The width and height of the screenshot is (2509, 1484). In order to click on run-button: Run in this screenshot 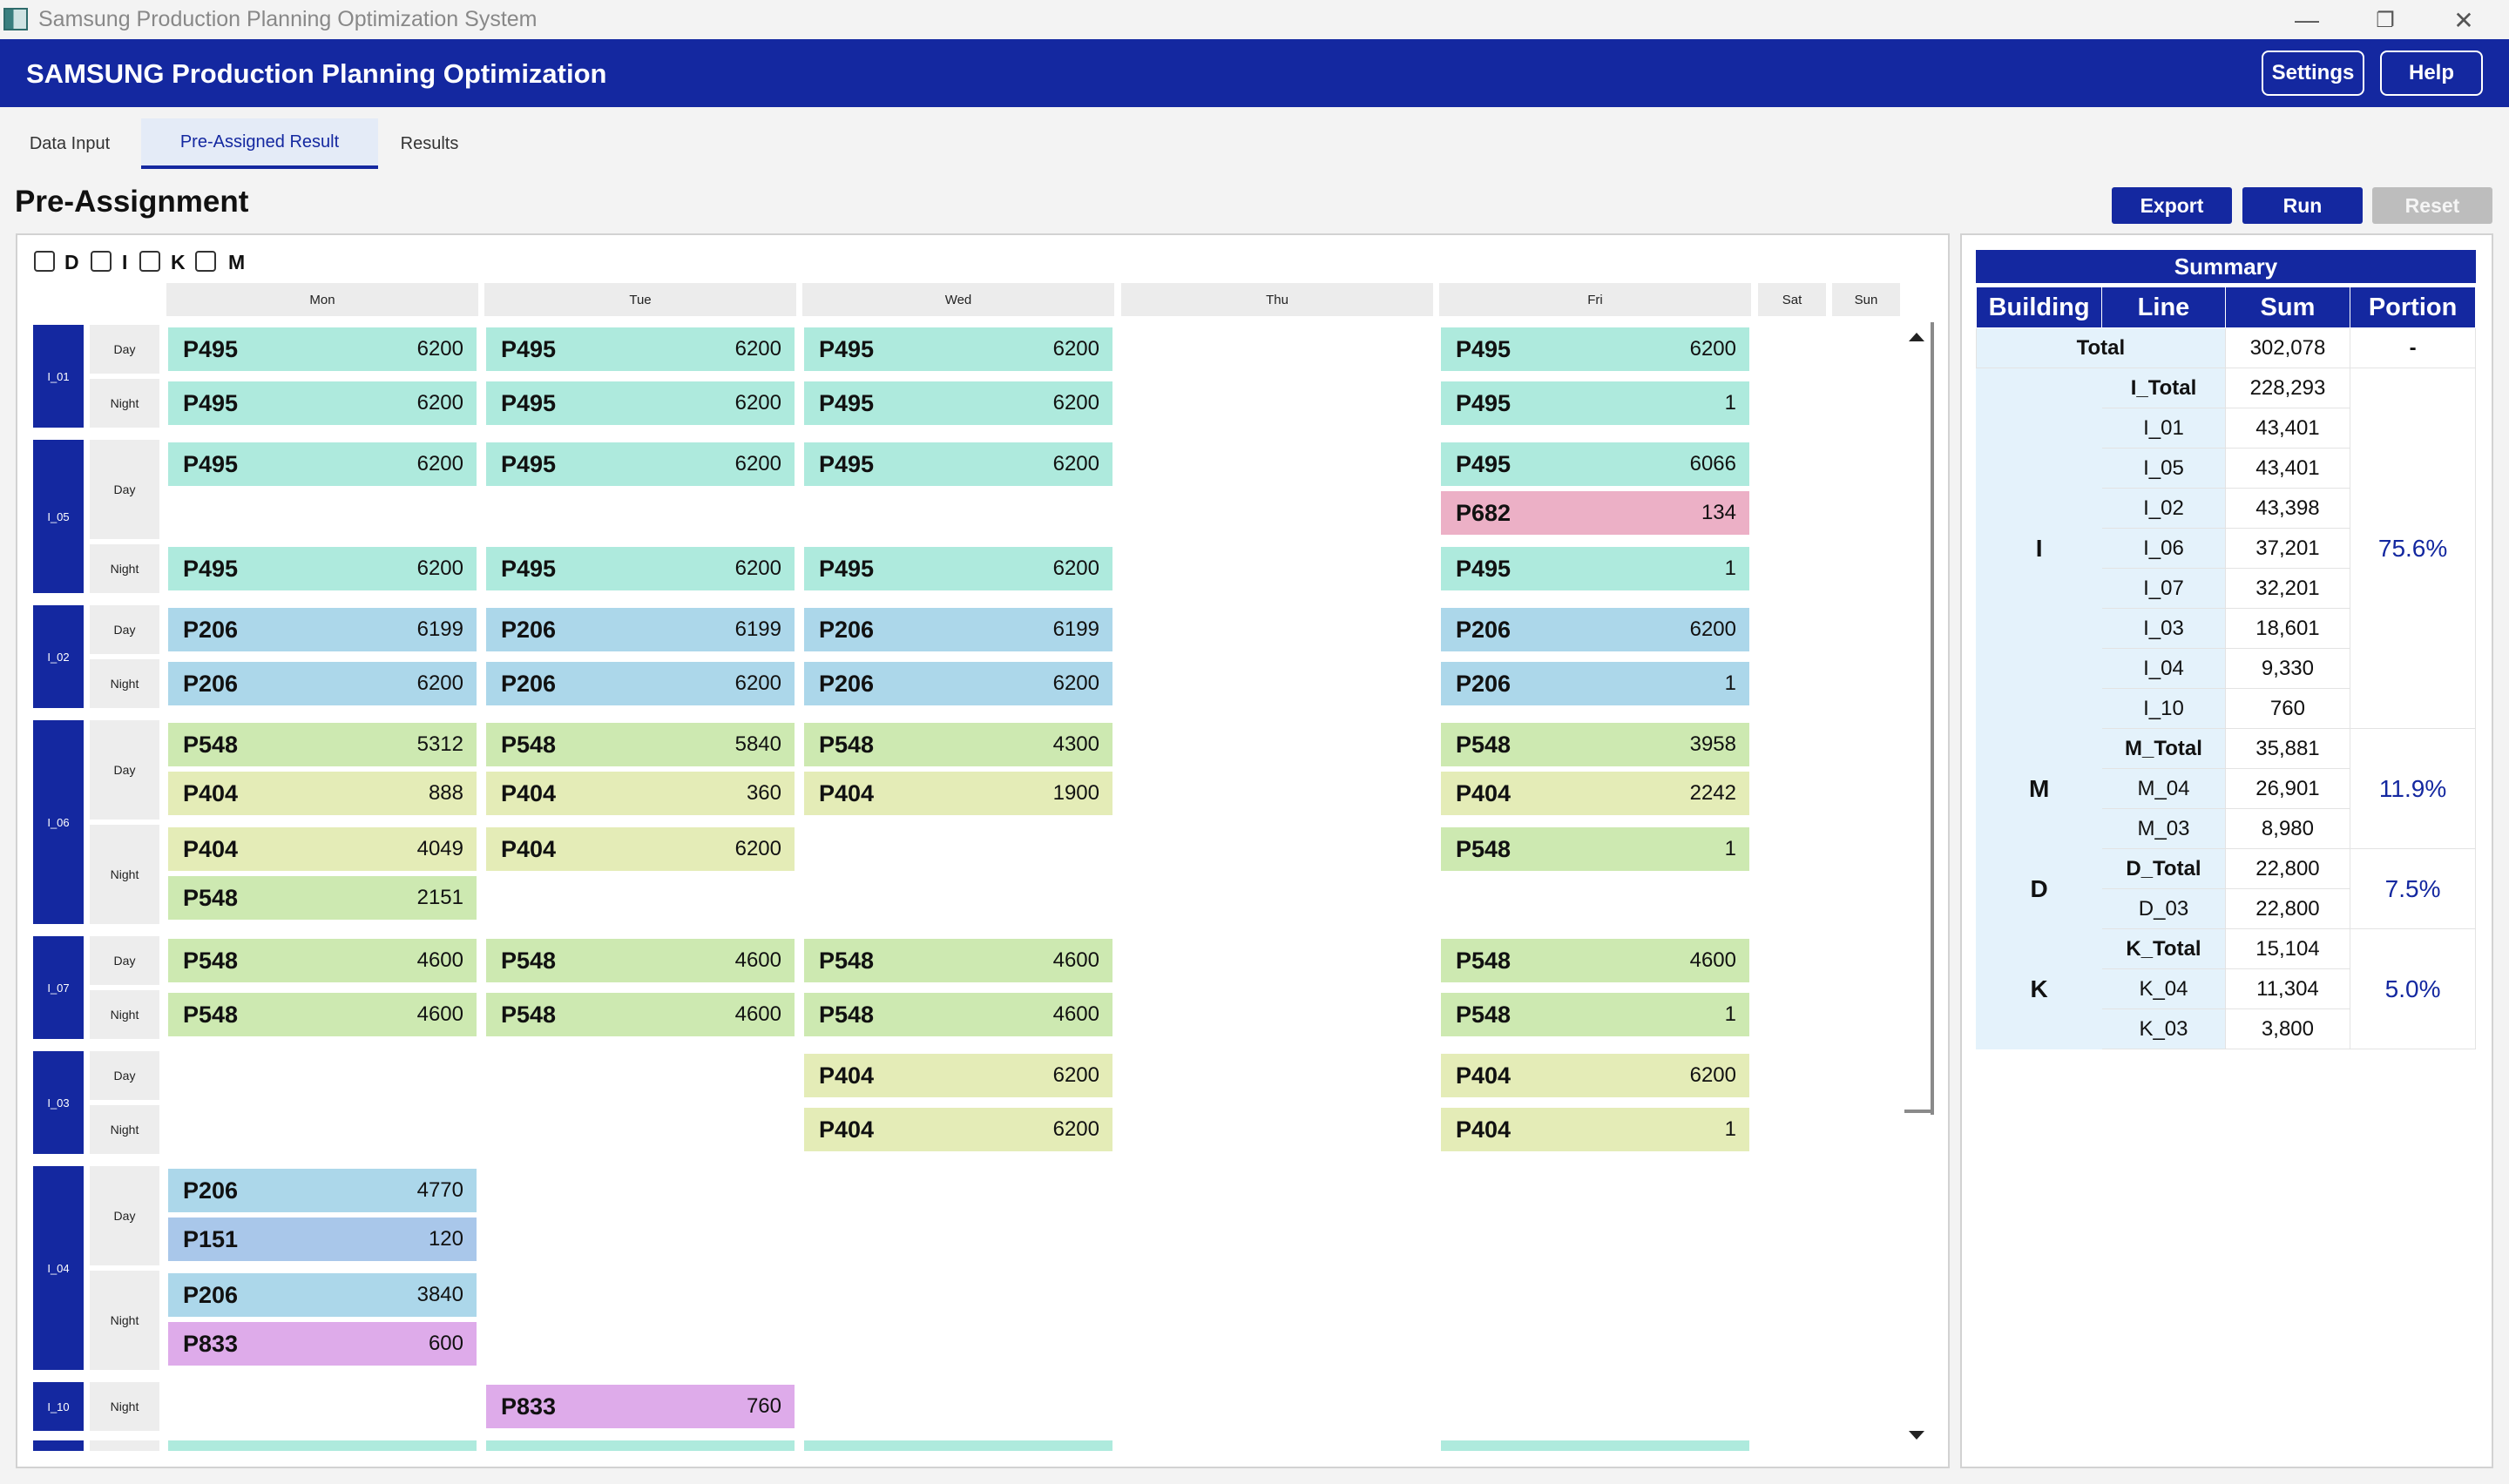, I will do `click(2302, 205)`.